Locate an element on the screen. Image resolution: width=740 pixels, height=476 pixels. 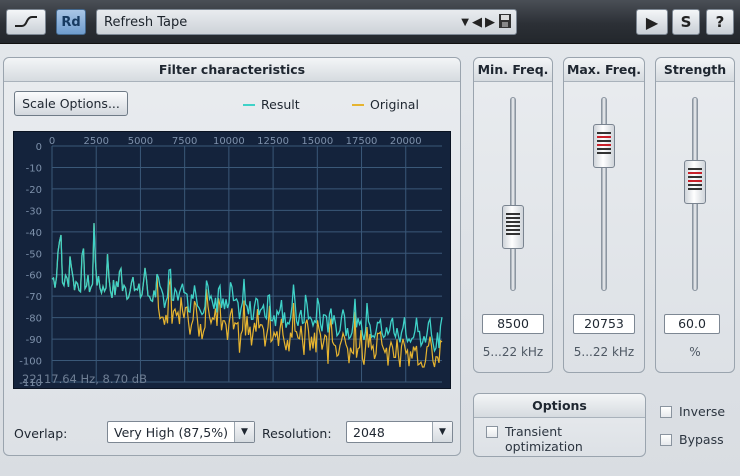
y-tick-label: -80 is located at coordinates (34, 319).